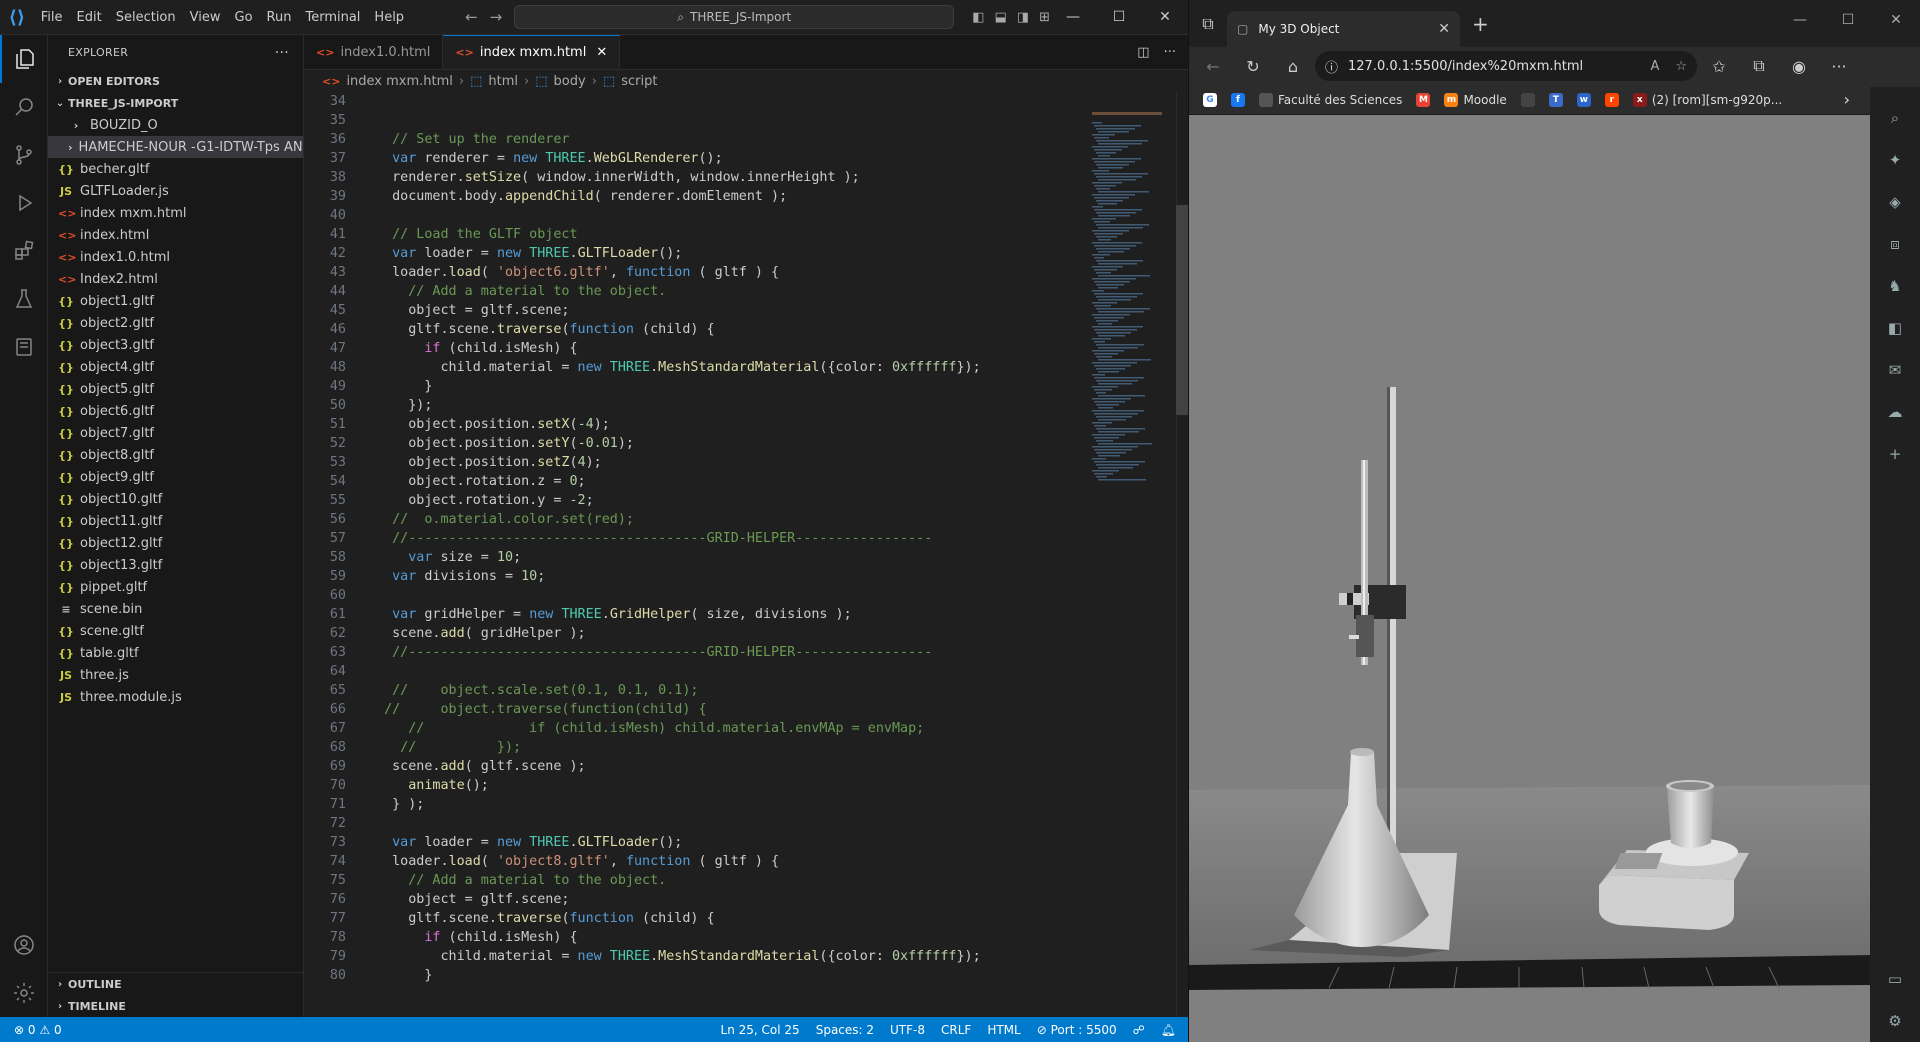 This screenshot has height=1042, width=1920. What do you see at coordinates (244, 17) in the screenshot?
I see `menu-go: Go` at bounding box center [244, 17].